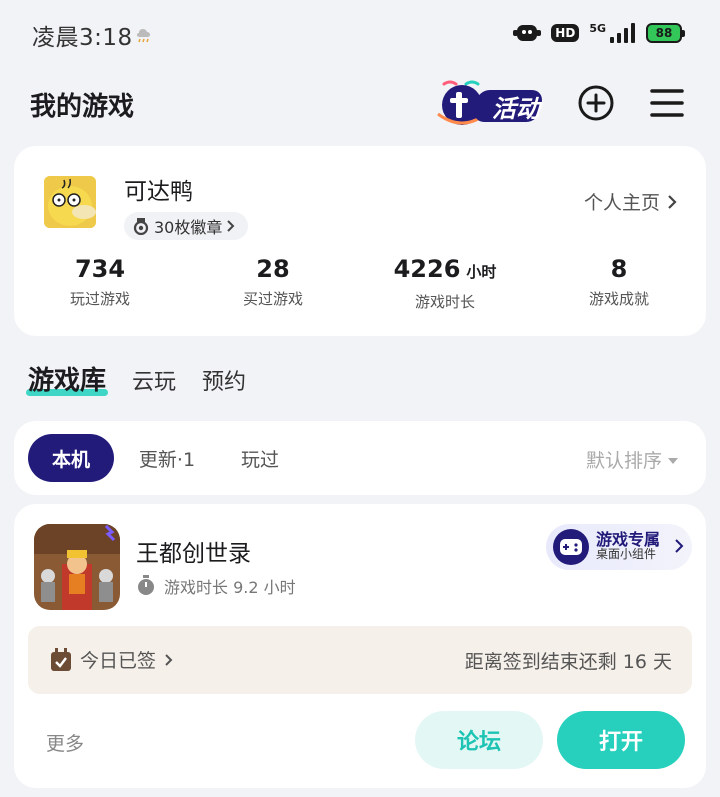 The image size is (720, 797). I want to click on battery-icon: 88, so click(665, 33).